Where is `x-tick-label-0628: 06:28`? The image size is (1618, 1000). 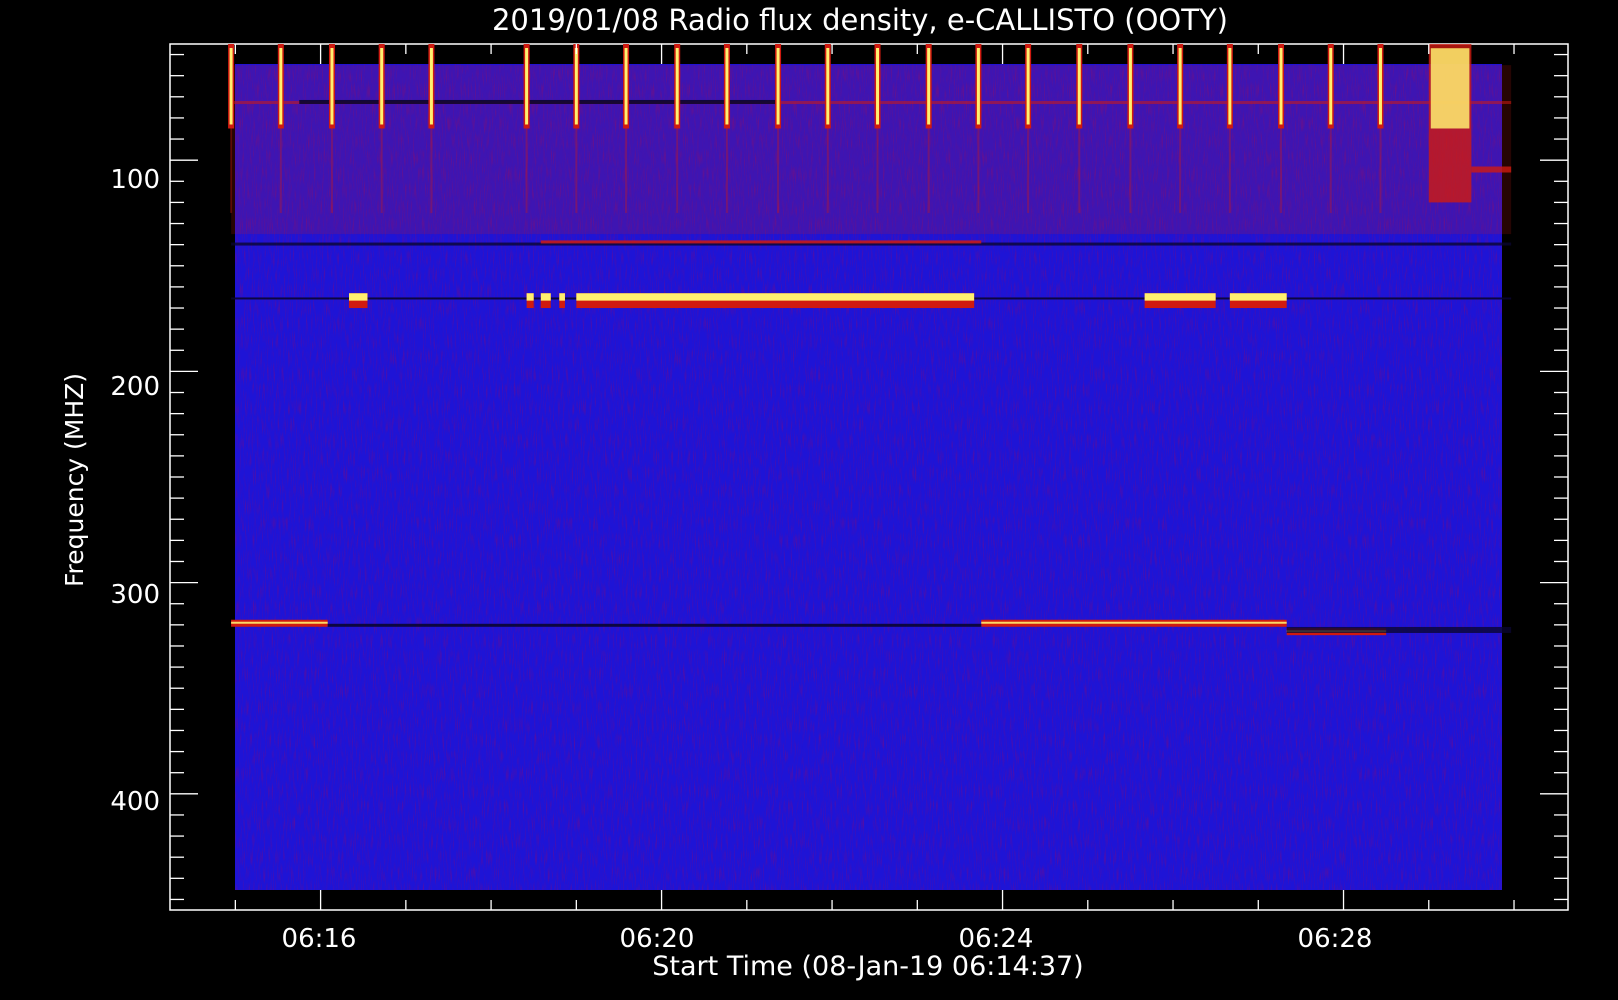
x-tick-label-0628: 06:28 is located at coordinates (1335, 939).